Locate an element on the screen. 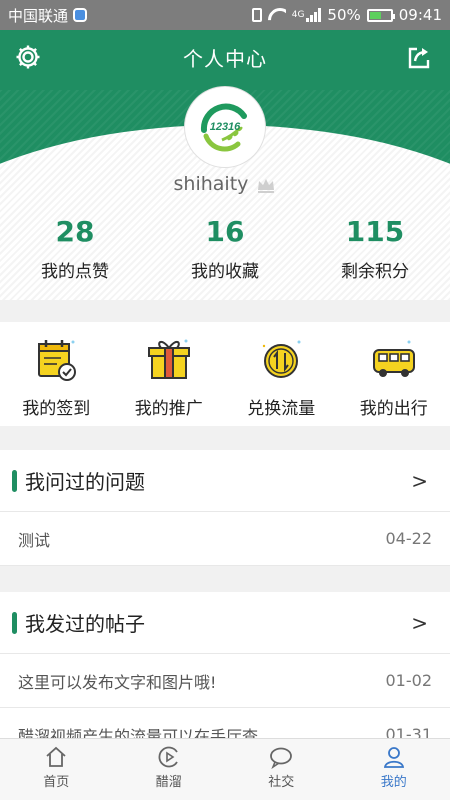 The width and height of the screenshot is (450, 800). nav-label: 我的 is located at coordinates (393, 782).